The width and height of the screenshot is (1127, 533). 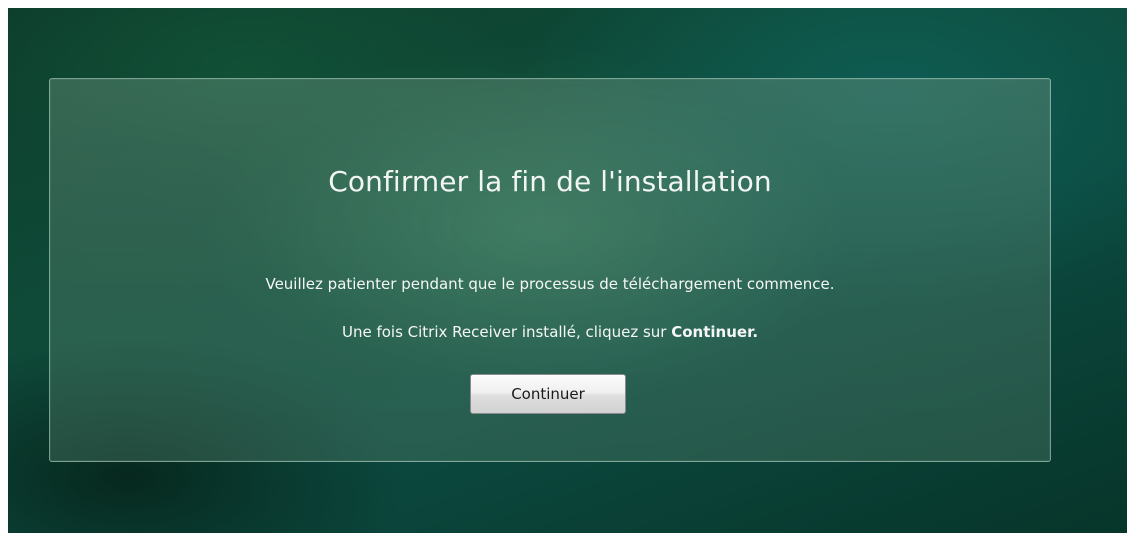 I want to click on continue-button: Continuer, so click(x=548, y=394).